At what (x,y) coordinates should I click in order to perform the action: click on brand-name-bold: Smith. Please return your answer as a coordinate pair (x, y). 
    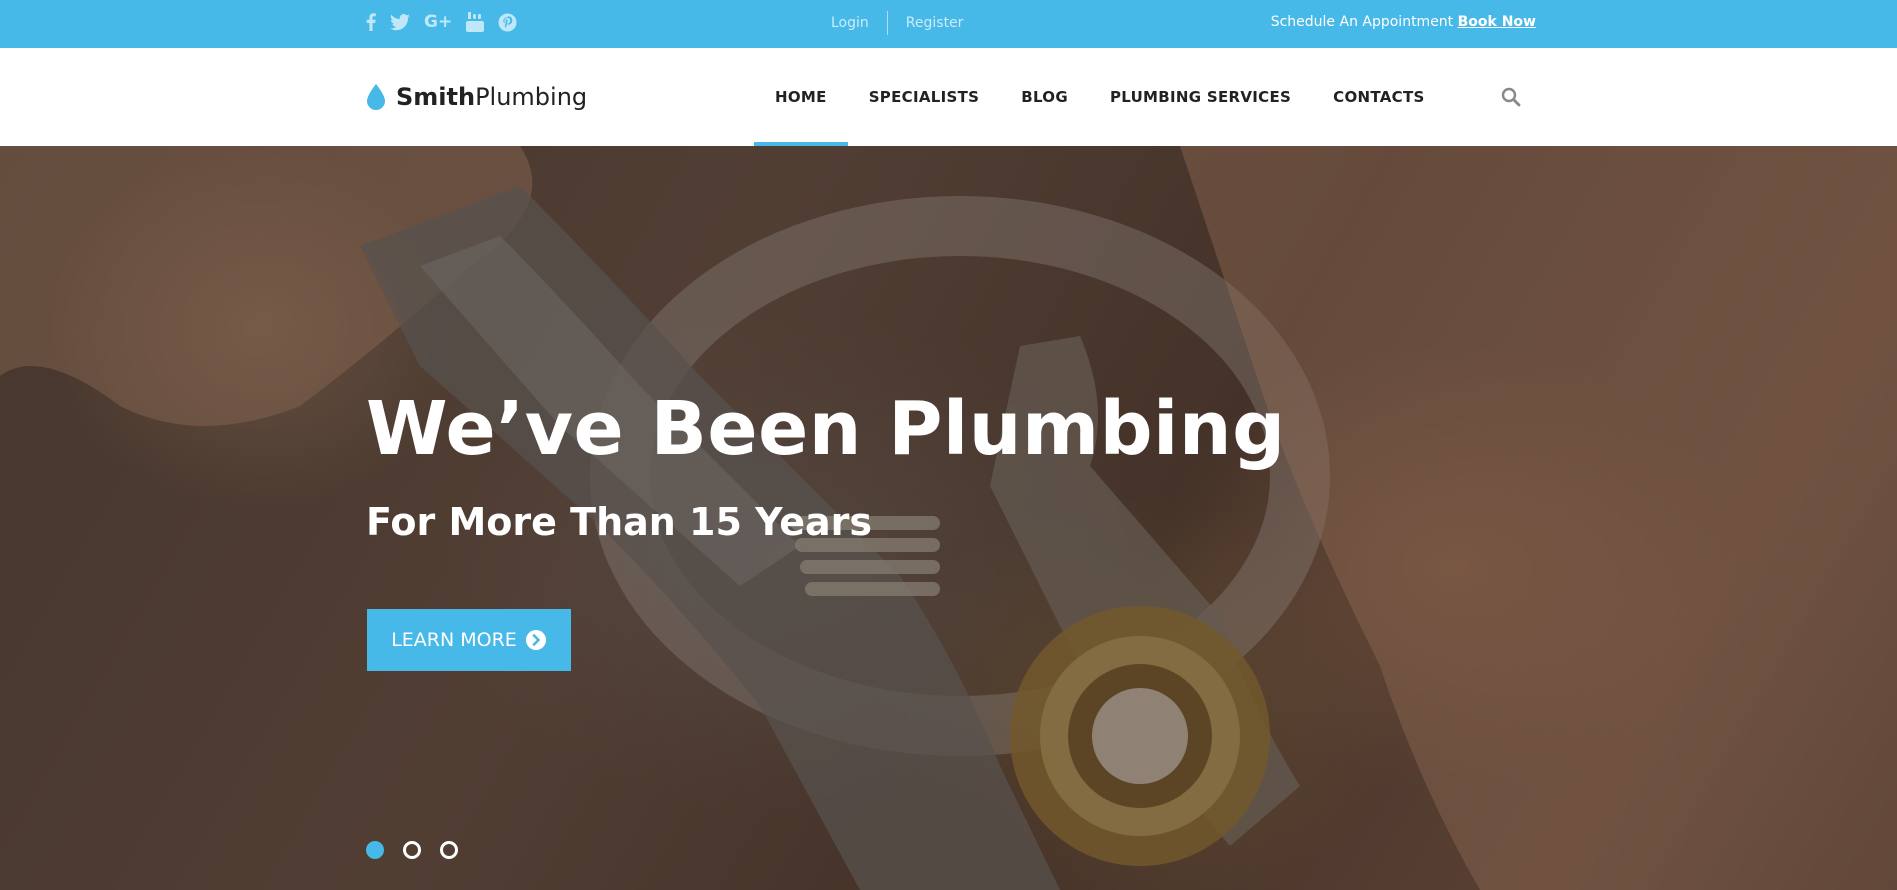
    Looking at the image, I should click on (436, 97).